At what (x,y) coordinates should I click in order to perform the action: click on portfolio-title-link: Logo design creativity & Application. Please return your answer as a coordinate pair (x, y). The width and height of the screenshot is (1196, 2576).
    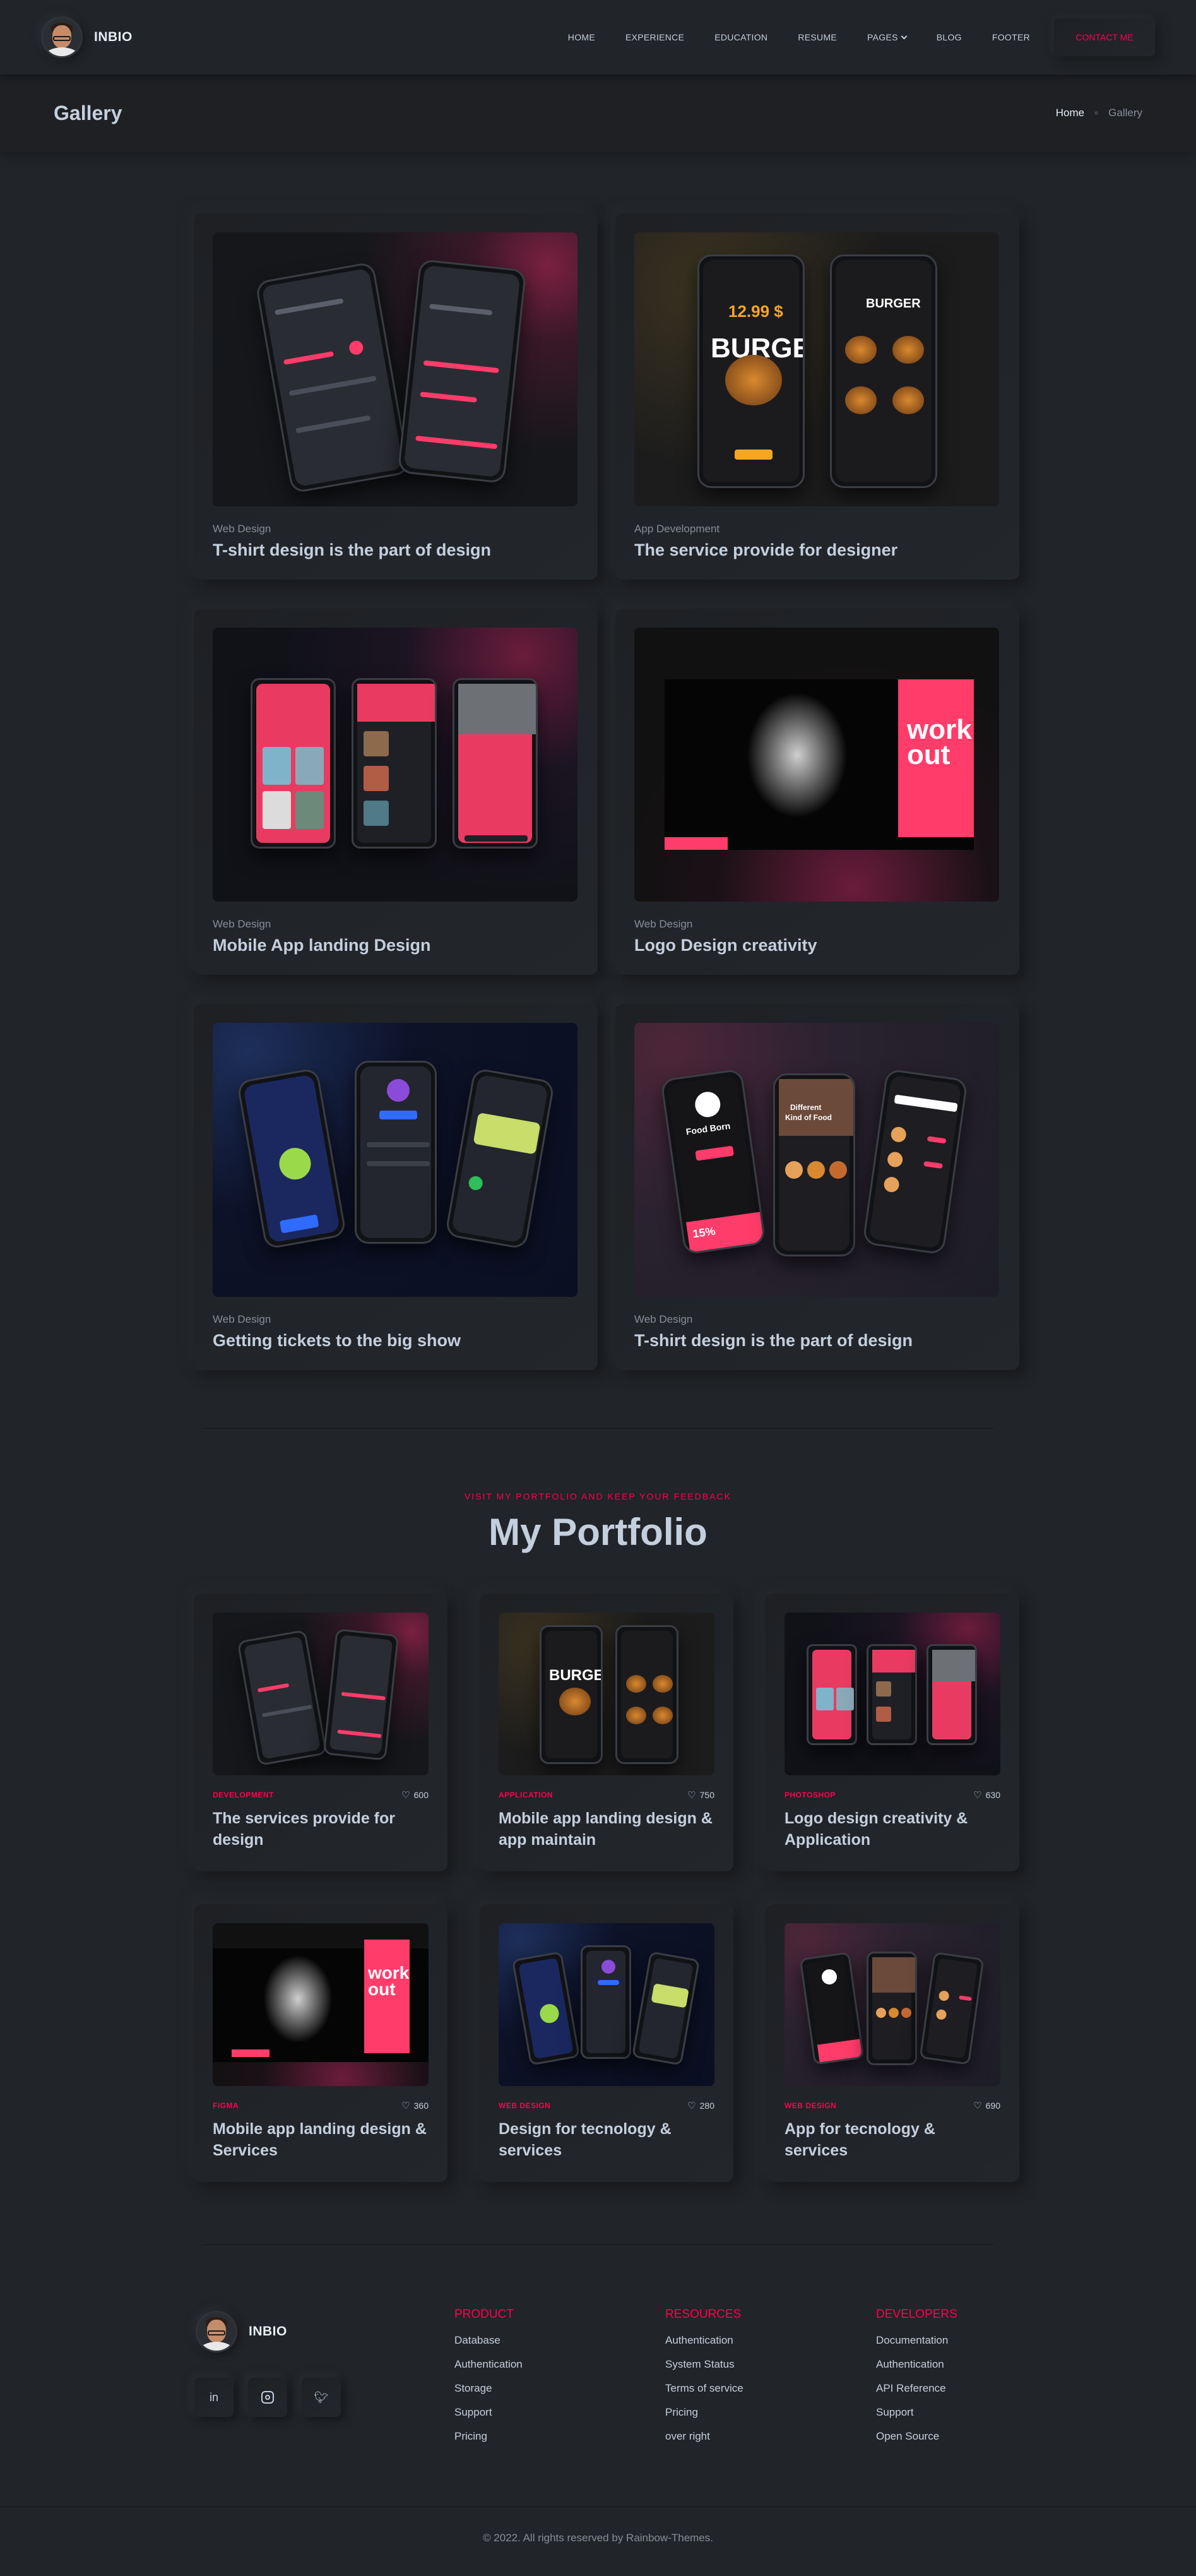
    Looking at the image, I should click on (892, 1829).